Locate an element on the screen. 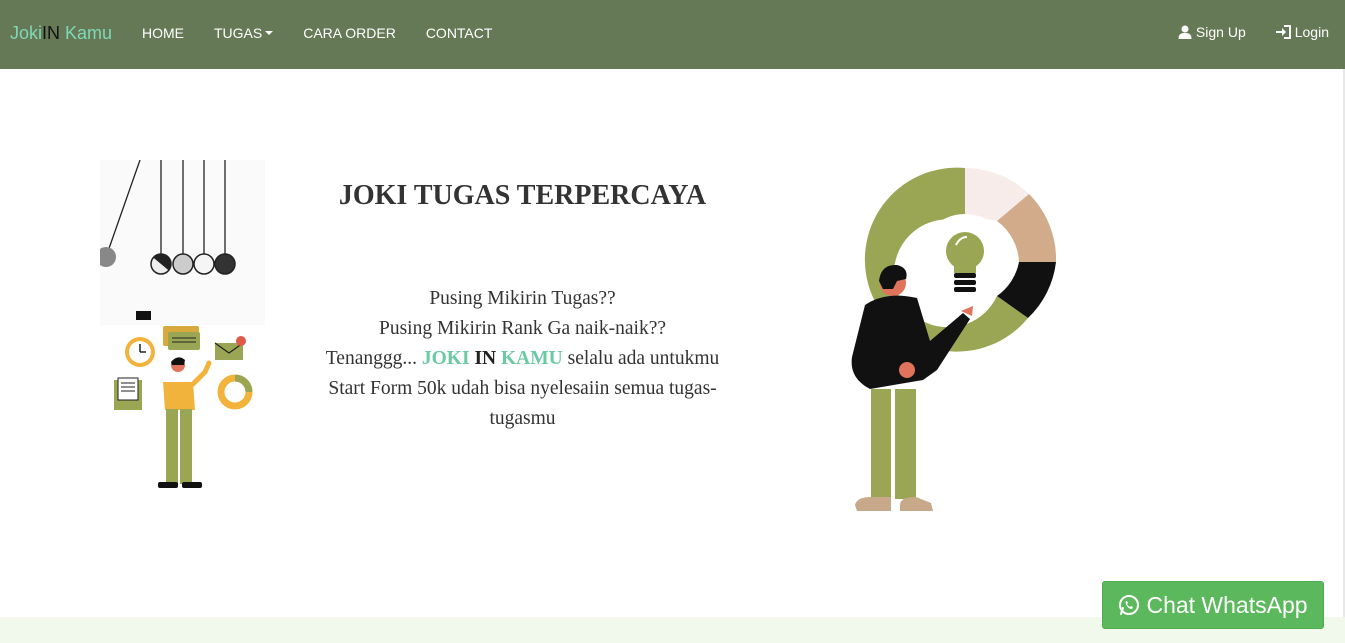 This screenshot has height=643, width=1345. hero-line-1: Pusing Mikirin Tugas?? is located at coordinates (522, 298).